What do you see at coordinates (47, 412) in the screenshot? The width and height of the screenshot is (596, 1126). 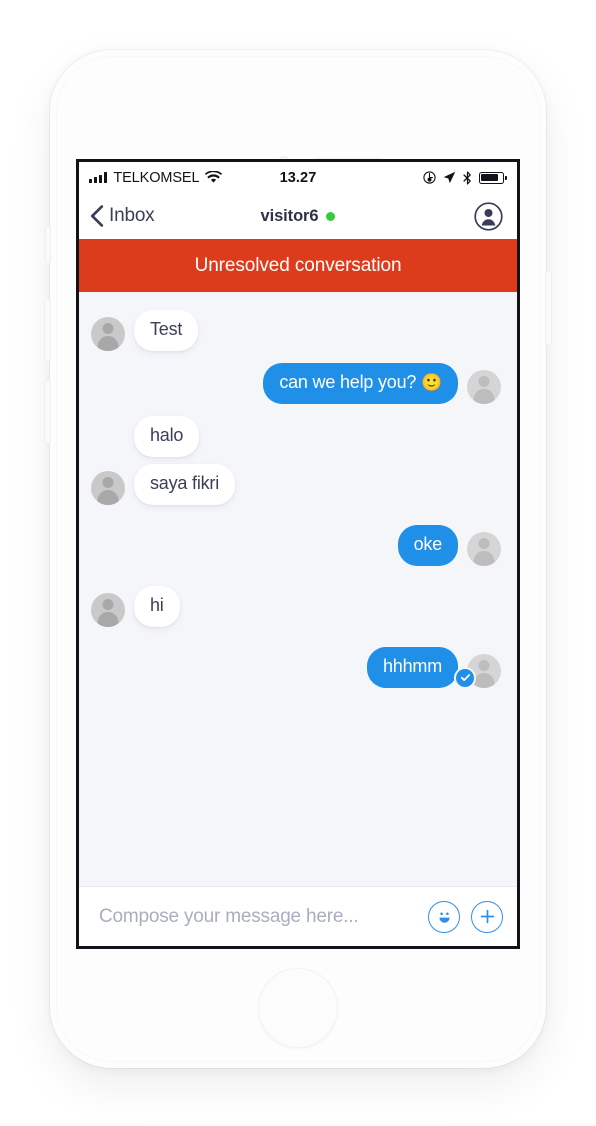 I see `volume-down-button` at bounding box center [47, 412].